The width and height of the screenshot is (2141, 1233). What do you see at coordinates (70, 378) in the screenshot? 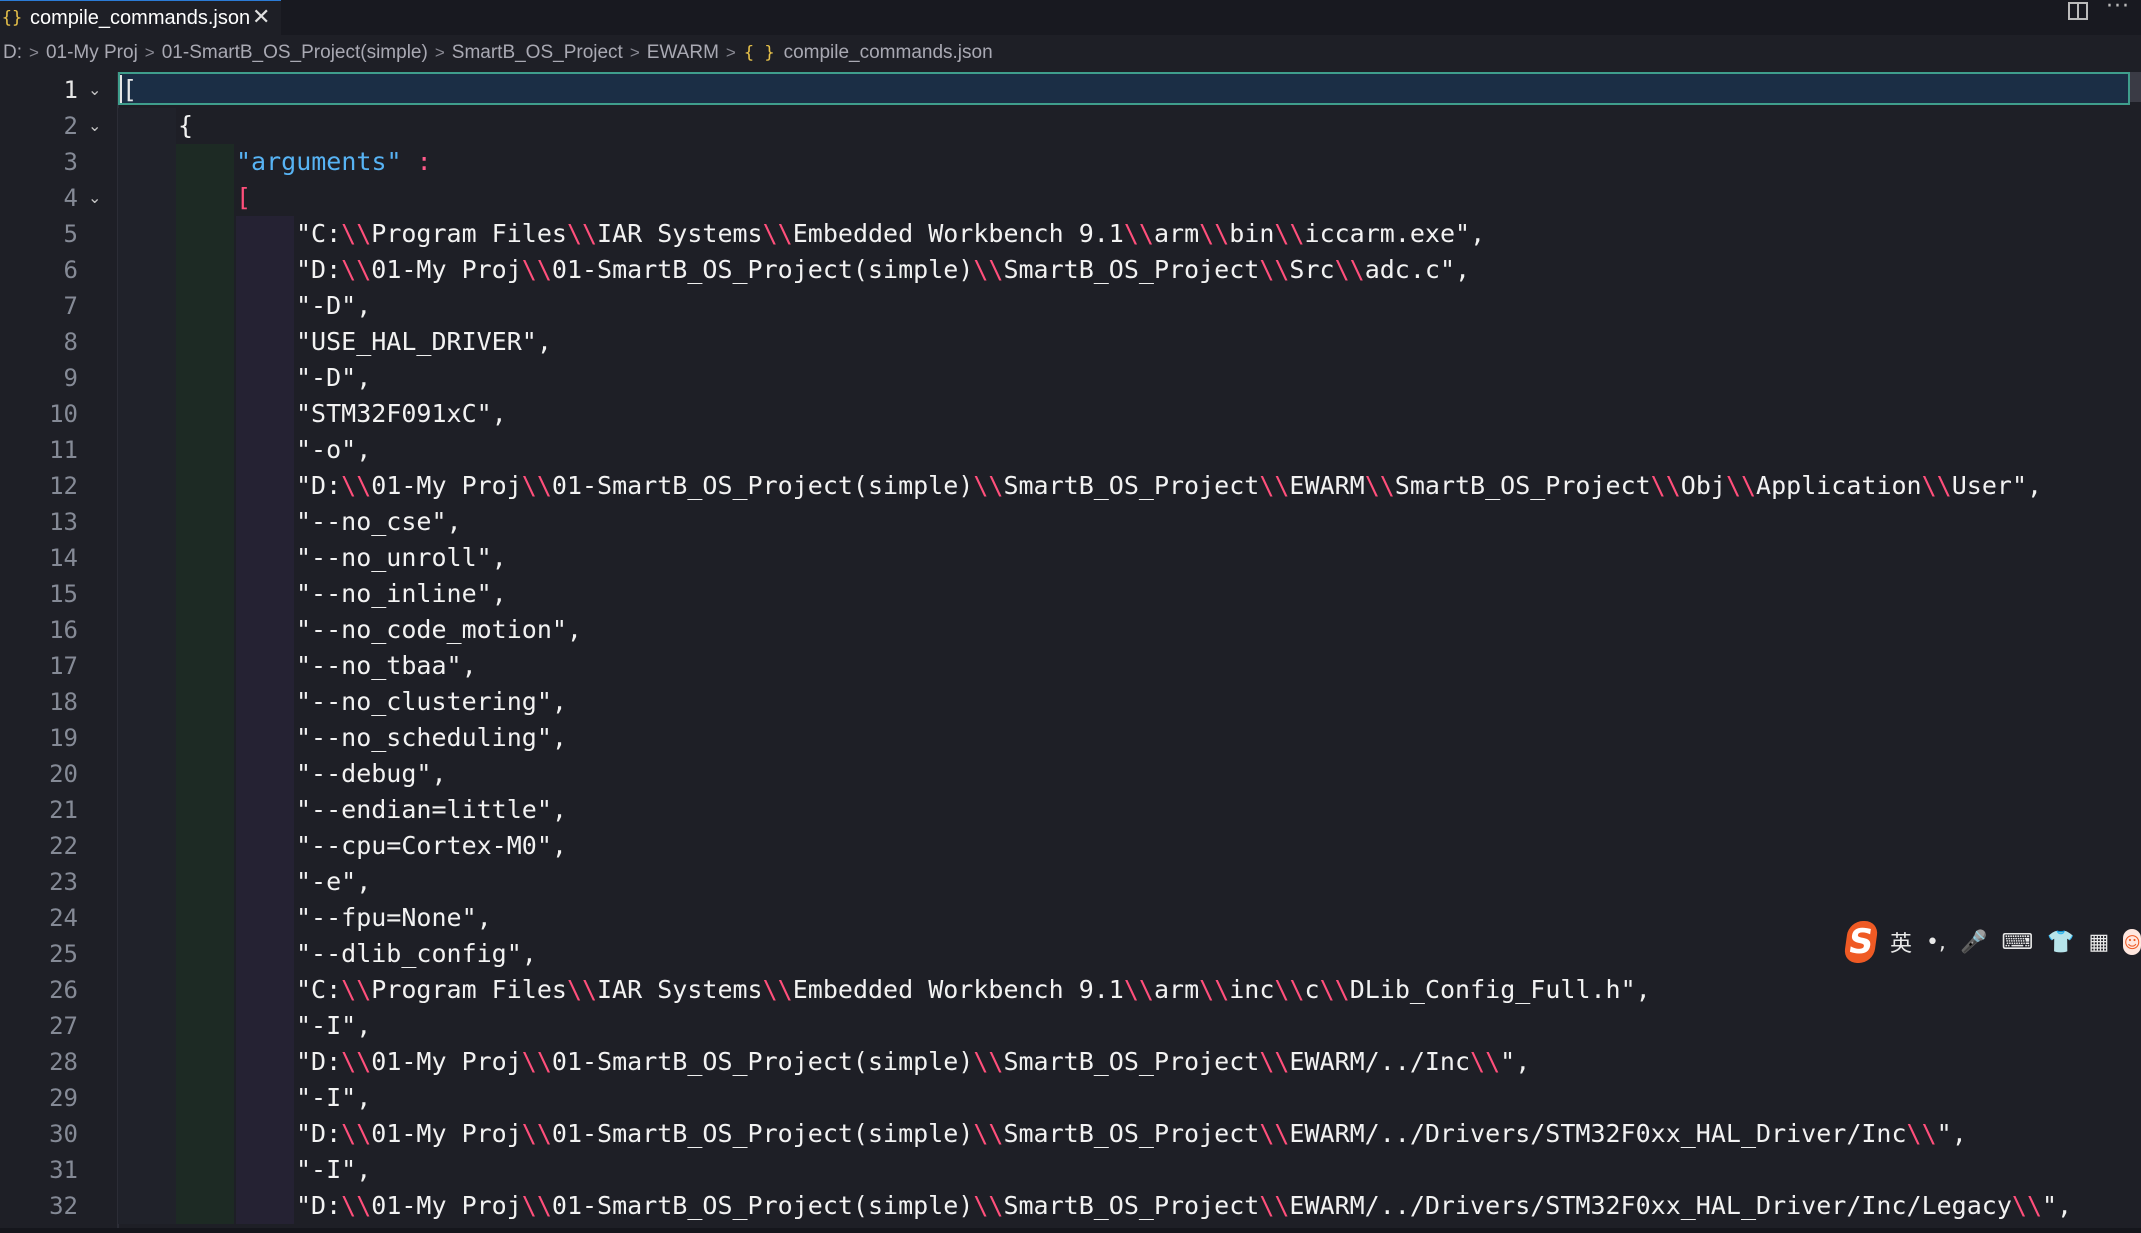
I see `line-number: 9` at bounding box center [70, 378].